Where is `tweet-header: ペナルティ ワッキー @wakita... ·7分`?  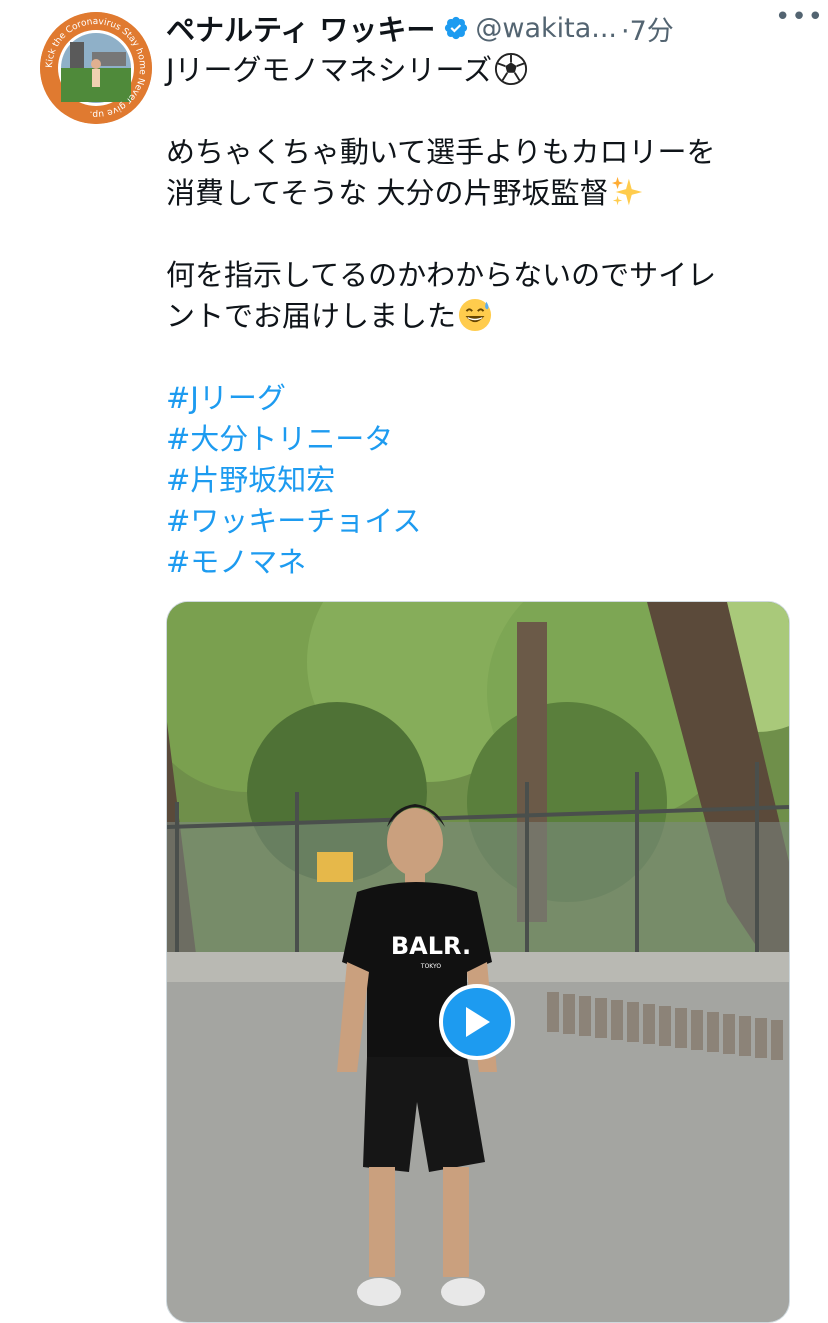 tweet-header: ペナルティ ワッキー @wakita... ·7分 is located at coordinates (490, 28).